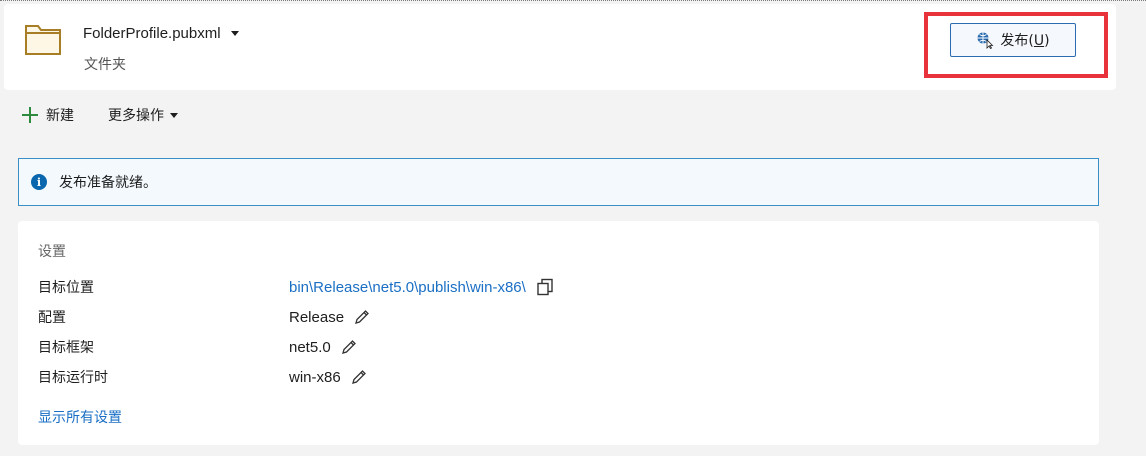 This screenshot has width=1146, height=456. Describe the element at coordinates (197, 347) in the screenshot. I see `setting-row-target-framework: 目标框架 net5.0` at that location.